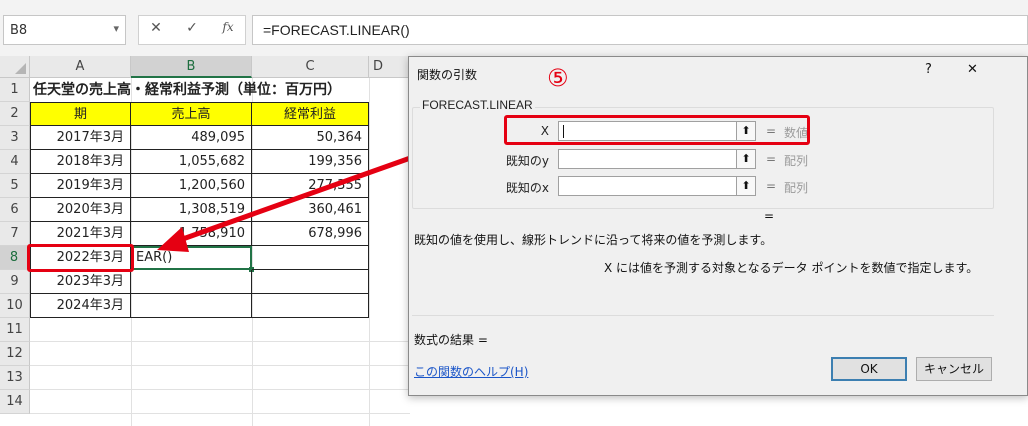 This screenshot has height=426, width=1028. Describe the element at coordinates (796, 161) in the screenshot. I see `arg-hint-known-y: 配列` at that location.